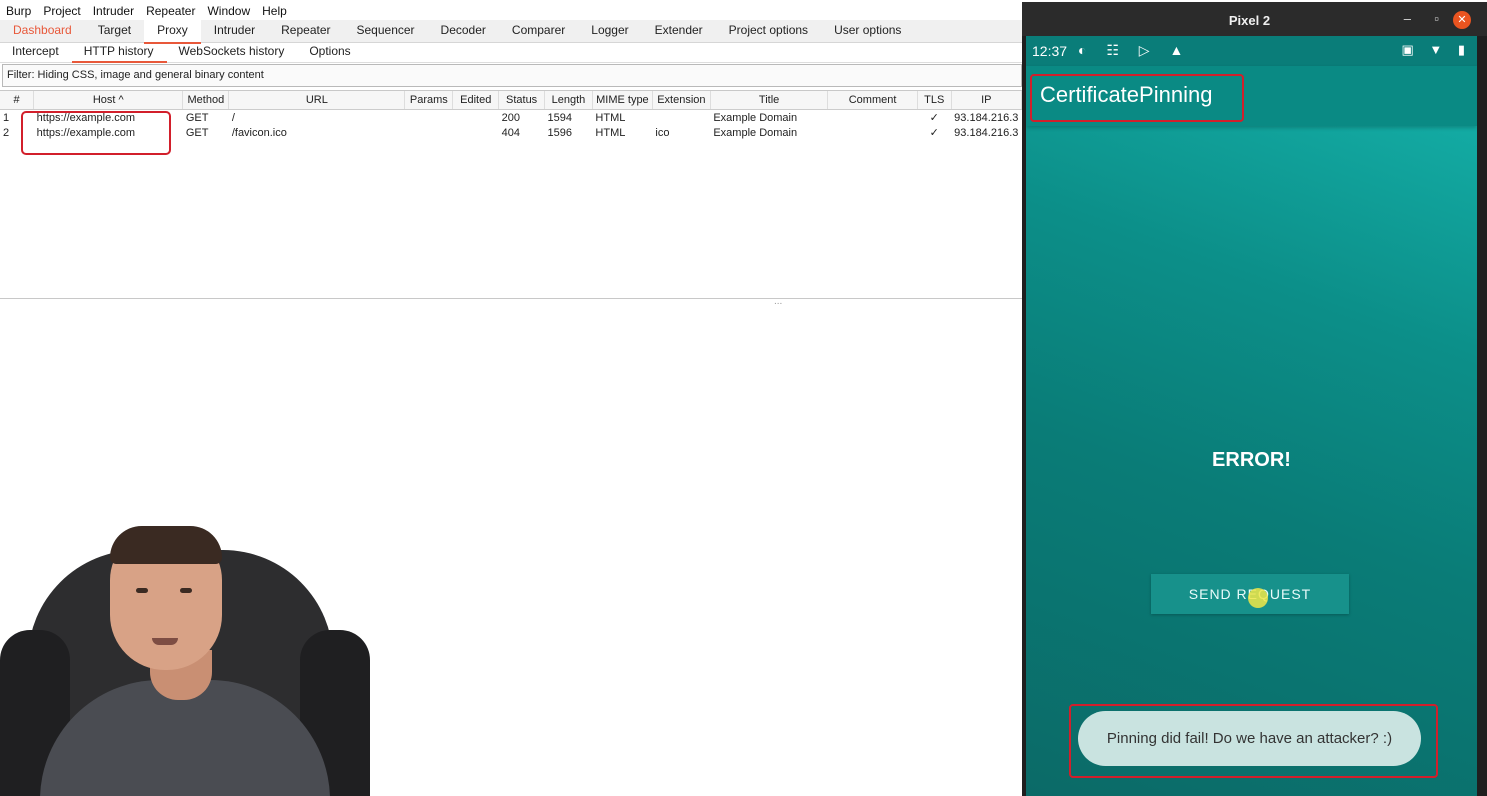 The height and width of the screenshot is (796, 1487). What do you see at coordinates (511, 132) in the screenshot?
I see `cell-status: 404` at bounding box center [511, 132].